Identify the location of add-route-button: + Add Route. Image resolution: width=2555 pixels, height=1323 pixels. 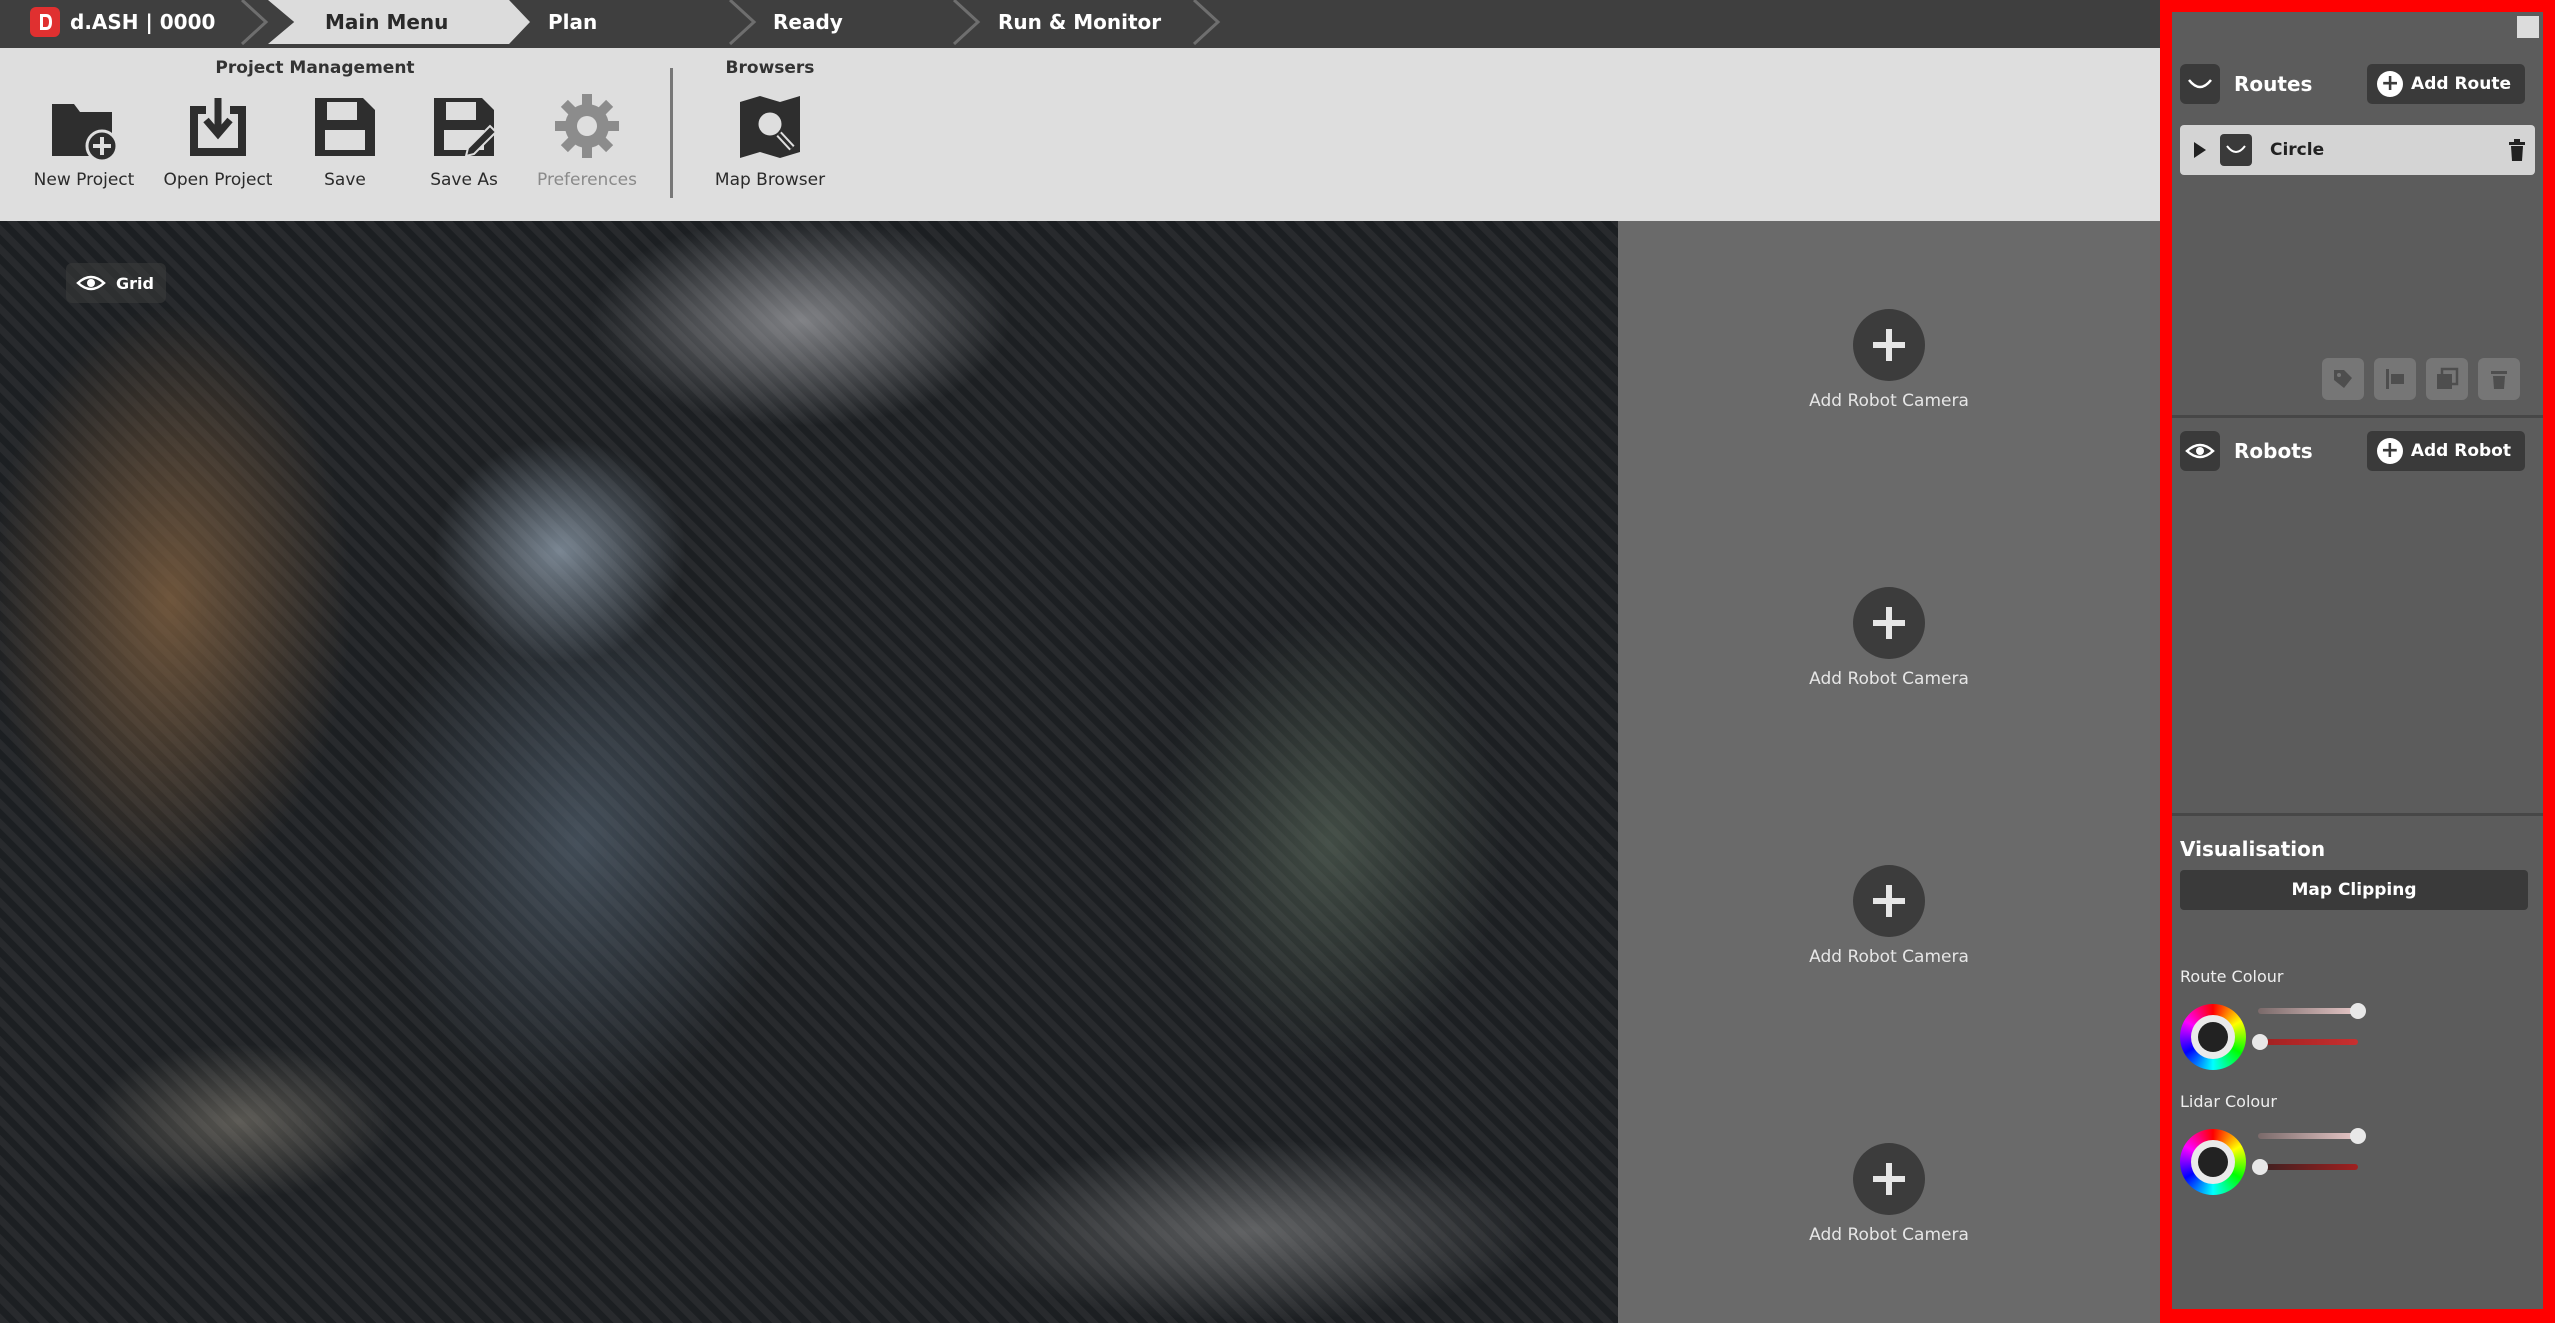
(2446, 84).